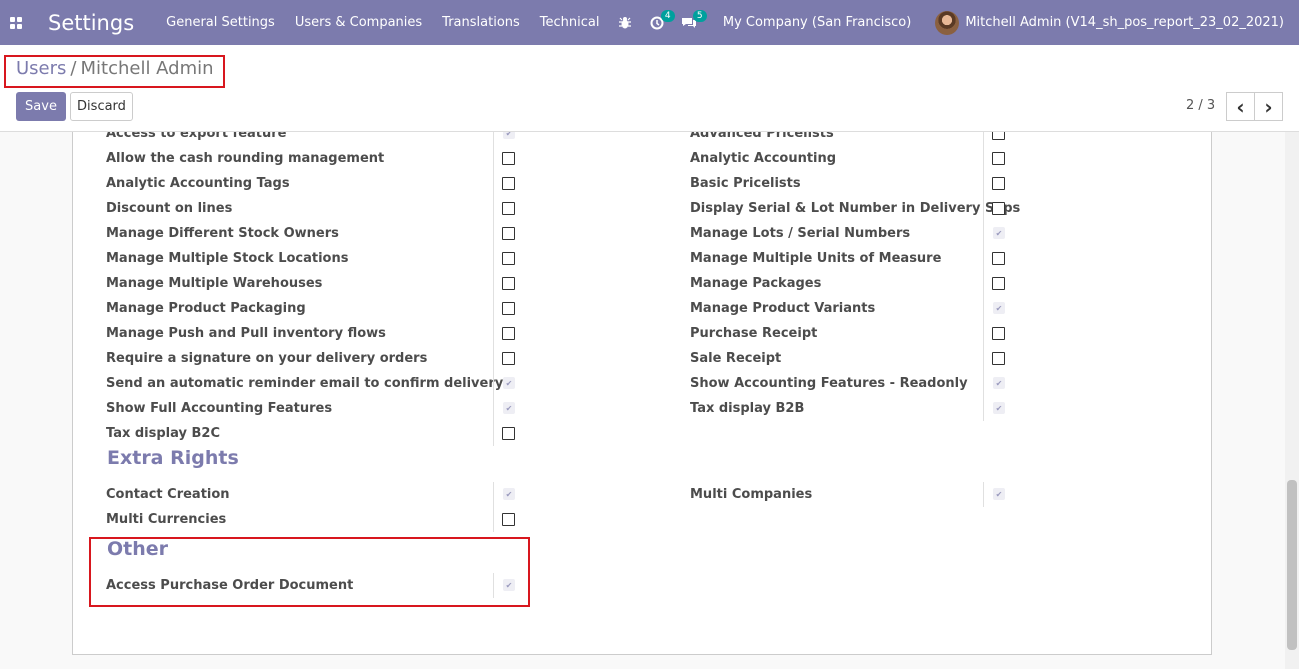  I want to click on pager-next-button: ›, so click(1268, 106).